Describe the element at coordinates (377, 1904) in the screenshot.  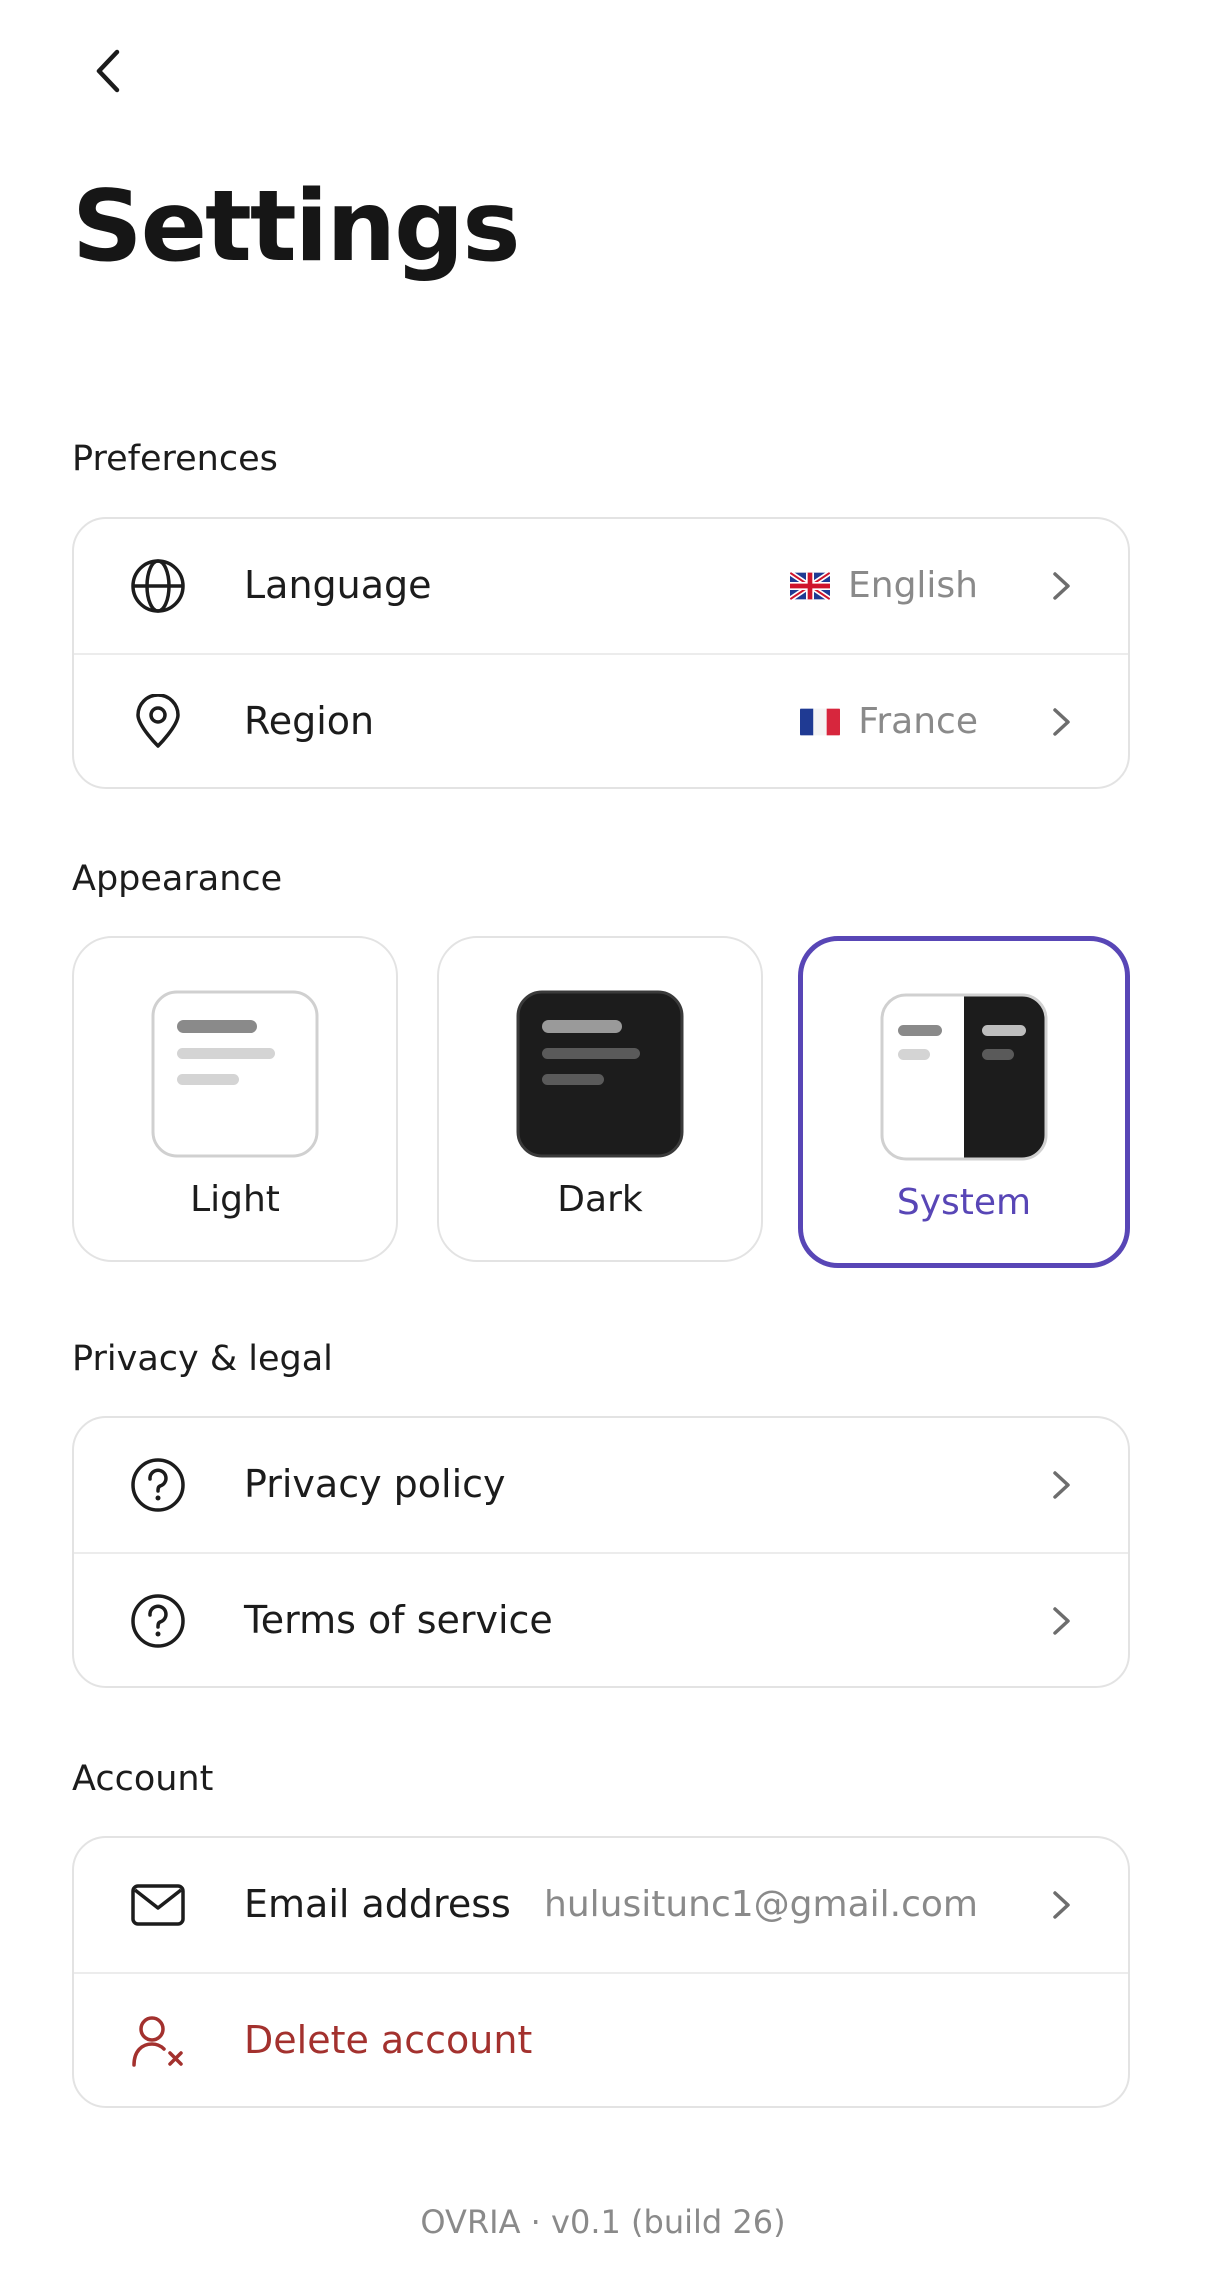
I see `email-address-label: Email address` at that location.